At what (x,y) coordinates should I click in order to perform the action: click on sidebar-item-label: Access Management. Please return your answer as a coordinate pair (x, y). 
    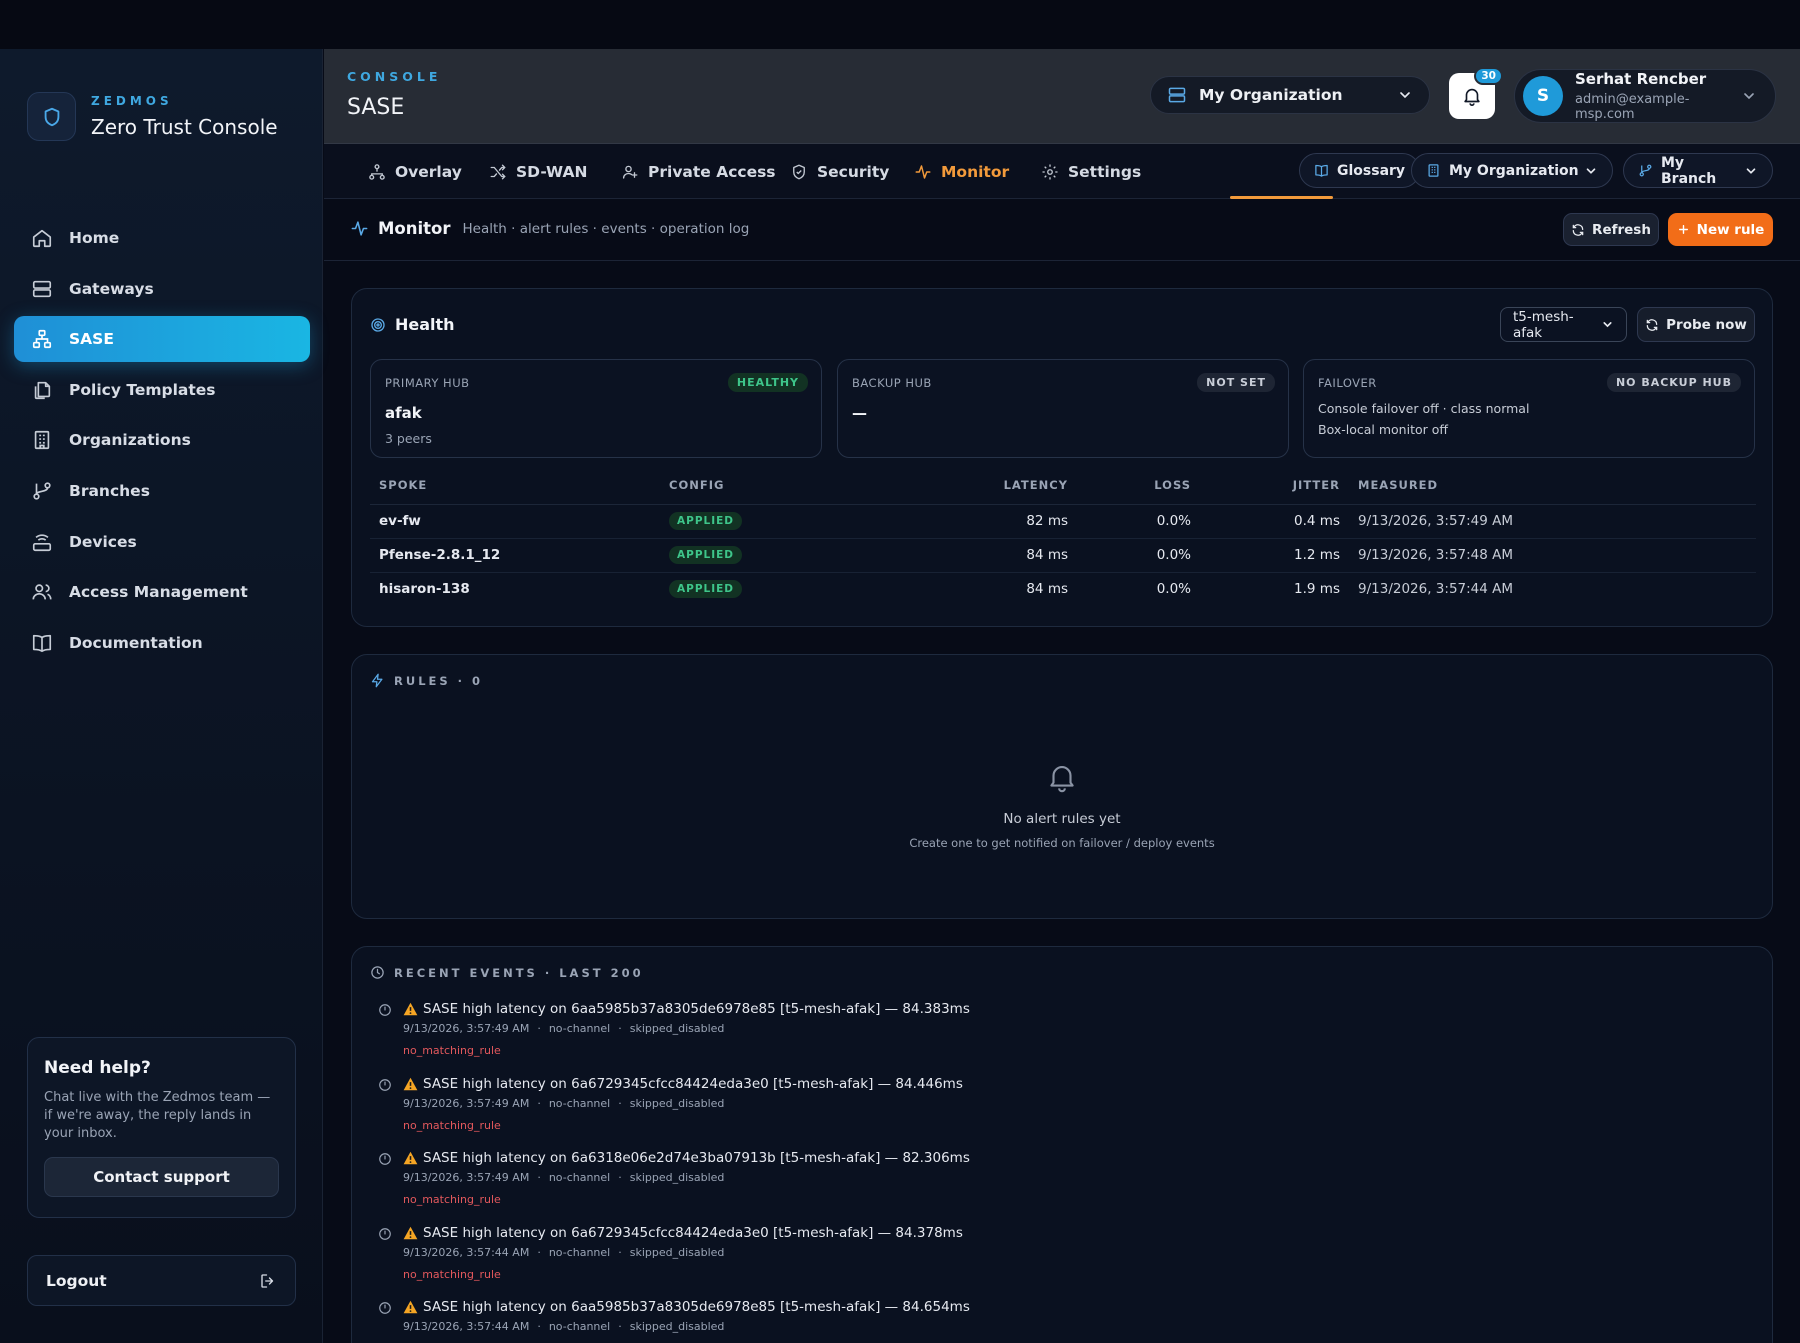
    Looking at the image, I should click on (158, 592).